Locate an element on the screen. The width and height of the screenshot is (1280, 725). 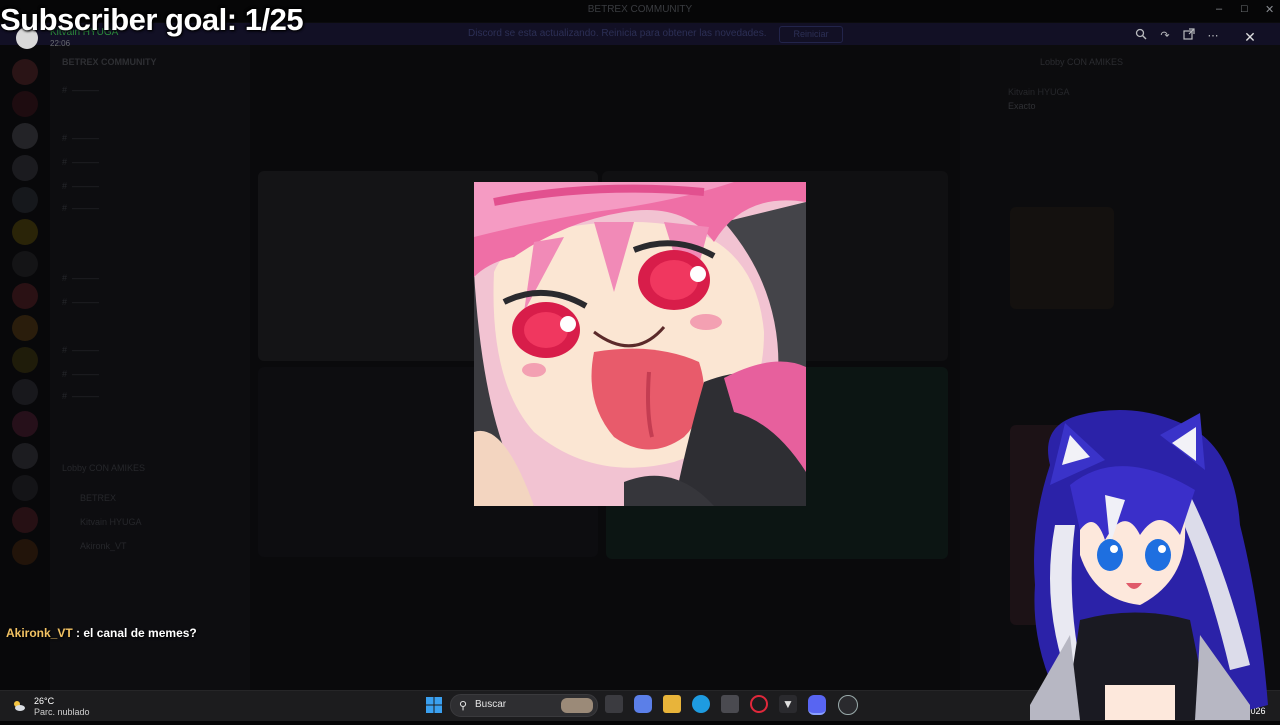
banner-restart-button: Reiniciar is located at coordinates (811, 34).